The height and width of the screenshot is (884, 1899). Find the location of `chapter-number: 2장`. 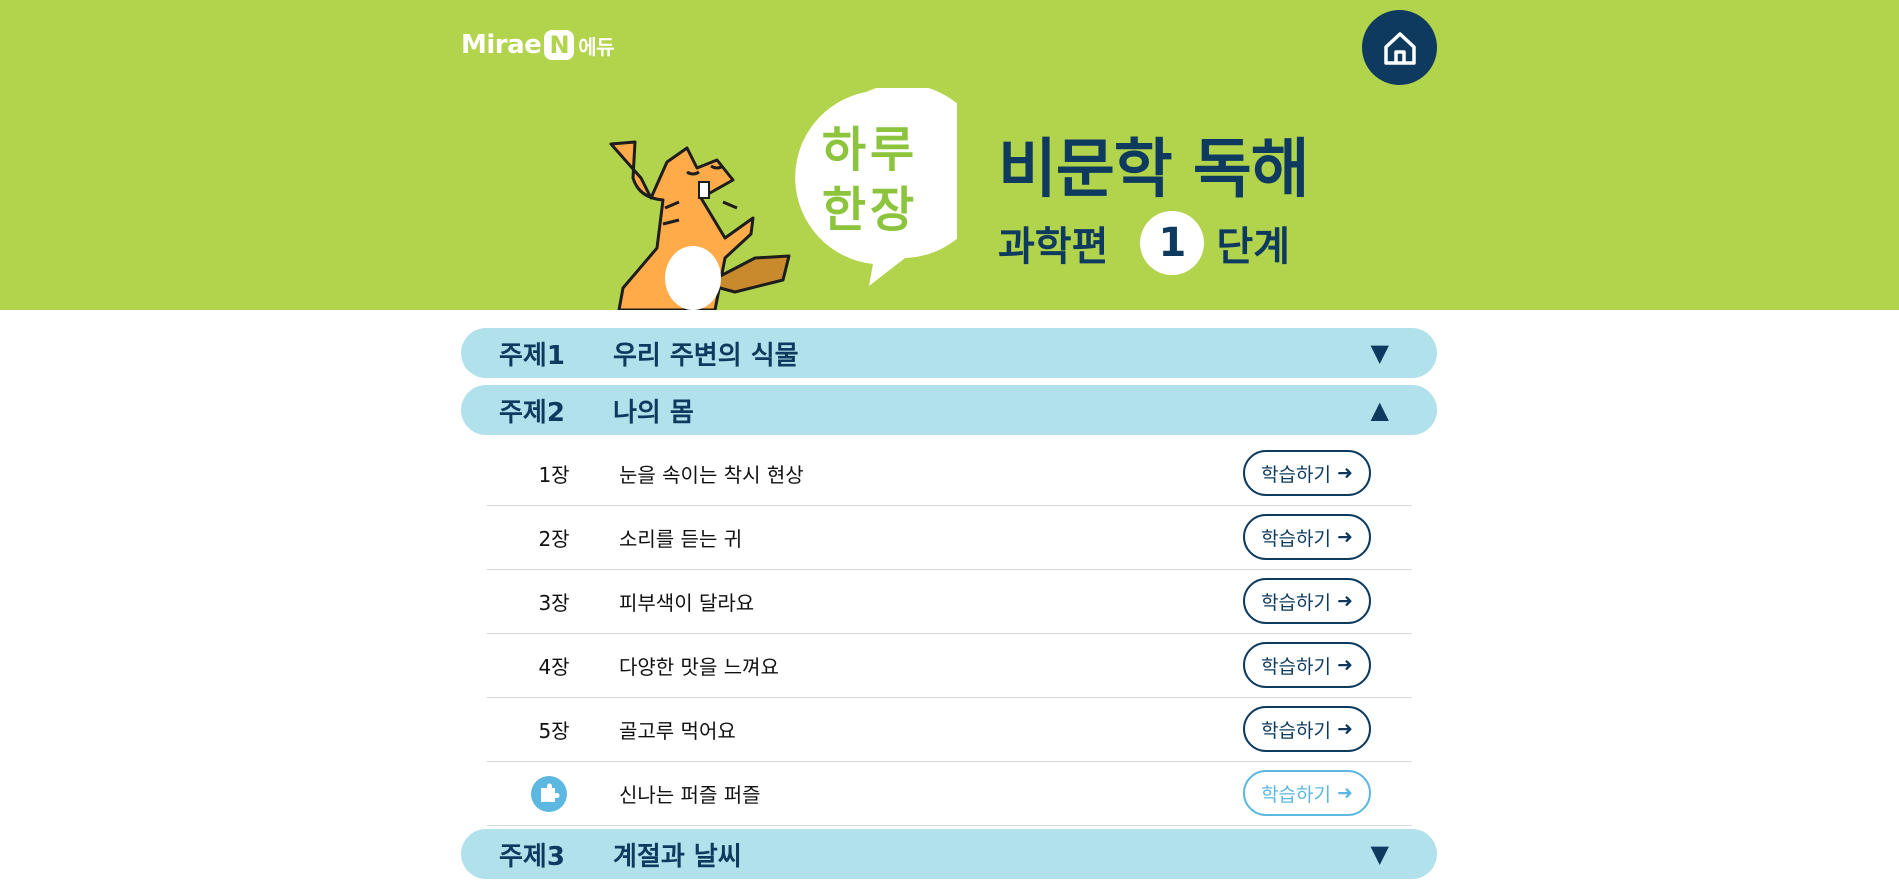

chapter-number: 2장 is located at coordinates (554, 539).